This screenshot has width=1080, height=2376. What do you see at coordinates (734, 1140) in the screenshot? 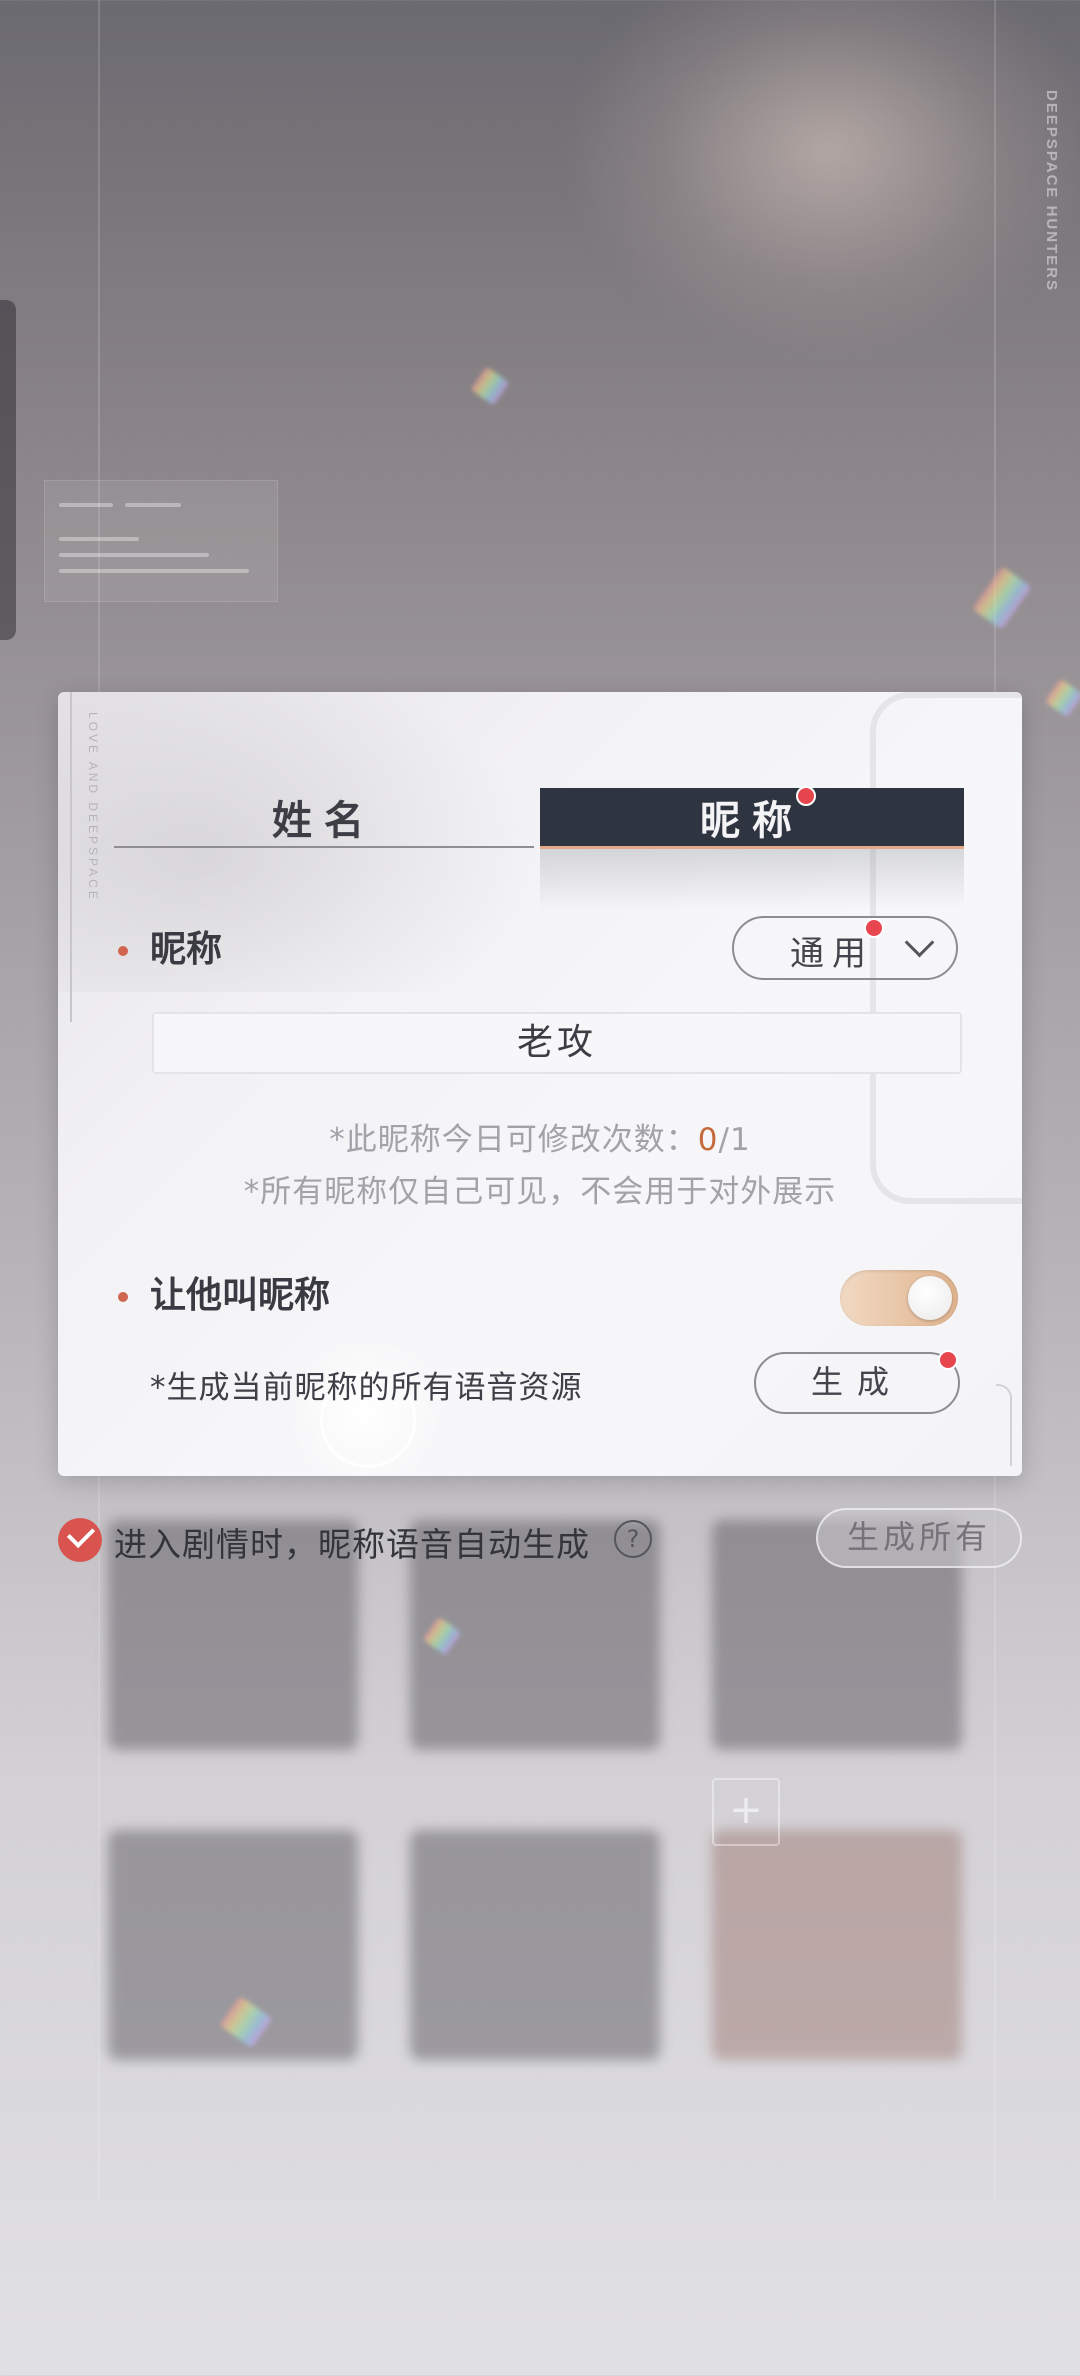
I see `edit-count-total: /1` at bounding box center [734, 1140].